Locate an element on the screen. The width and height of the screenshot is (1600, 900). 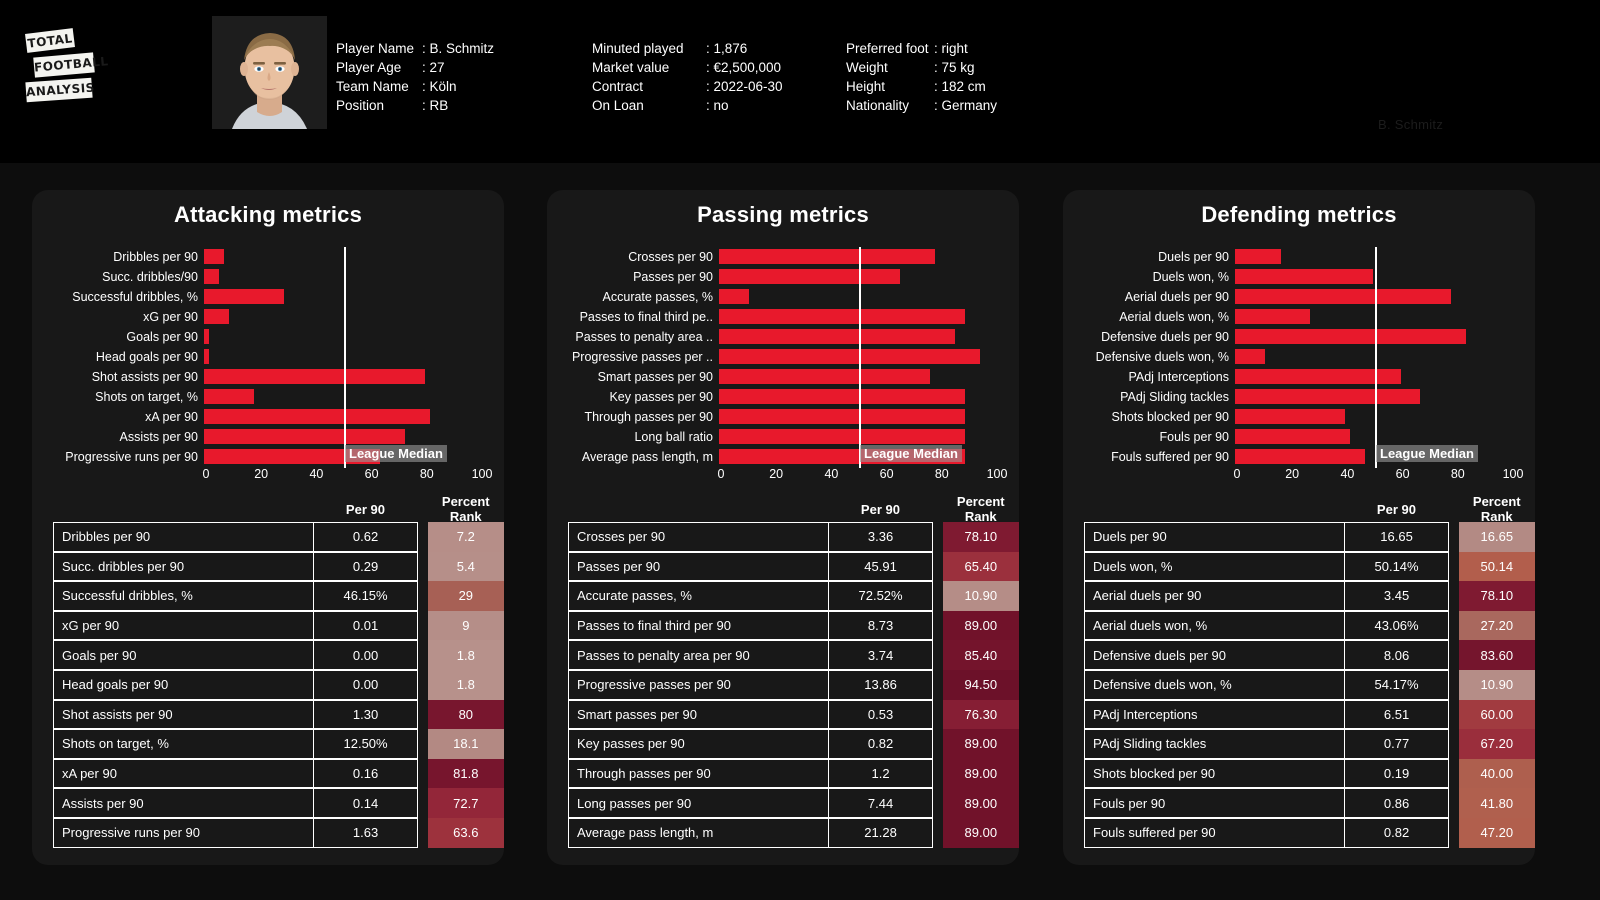
bar-row: Shots blocked per 90 is located at coordinates (1299, 417).